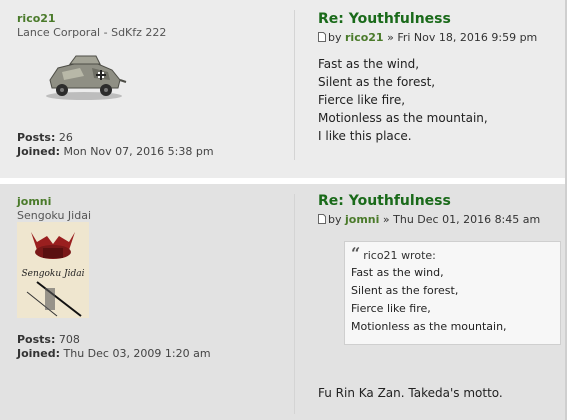 This screenshot has height=420, width=567. What do you see at coordinates (403, 118) in the screenshot?
I see `post-line: Motionless as the mountain,` at bounding box center [403, 118].